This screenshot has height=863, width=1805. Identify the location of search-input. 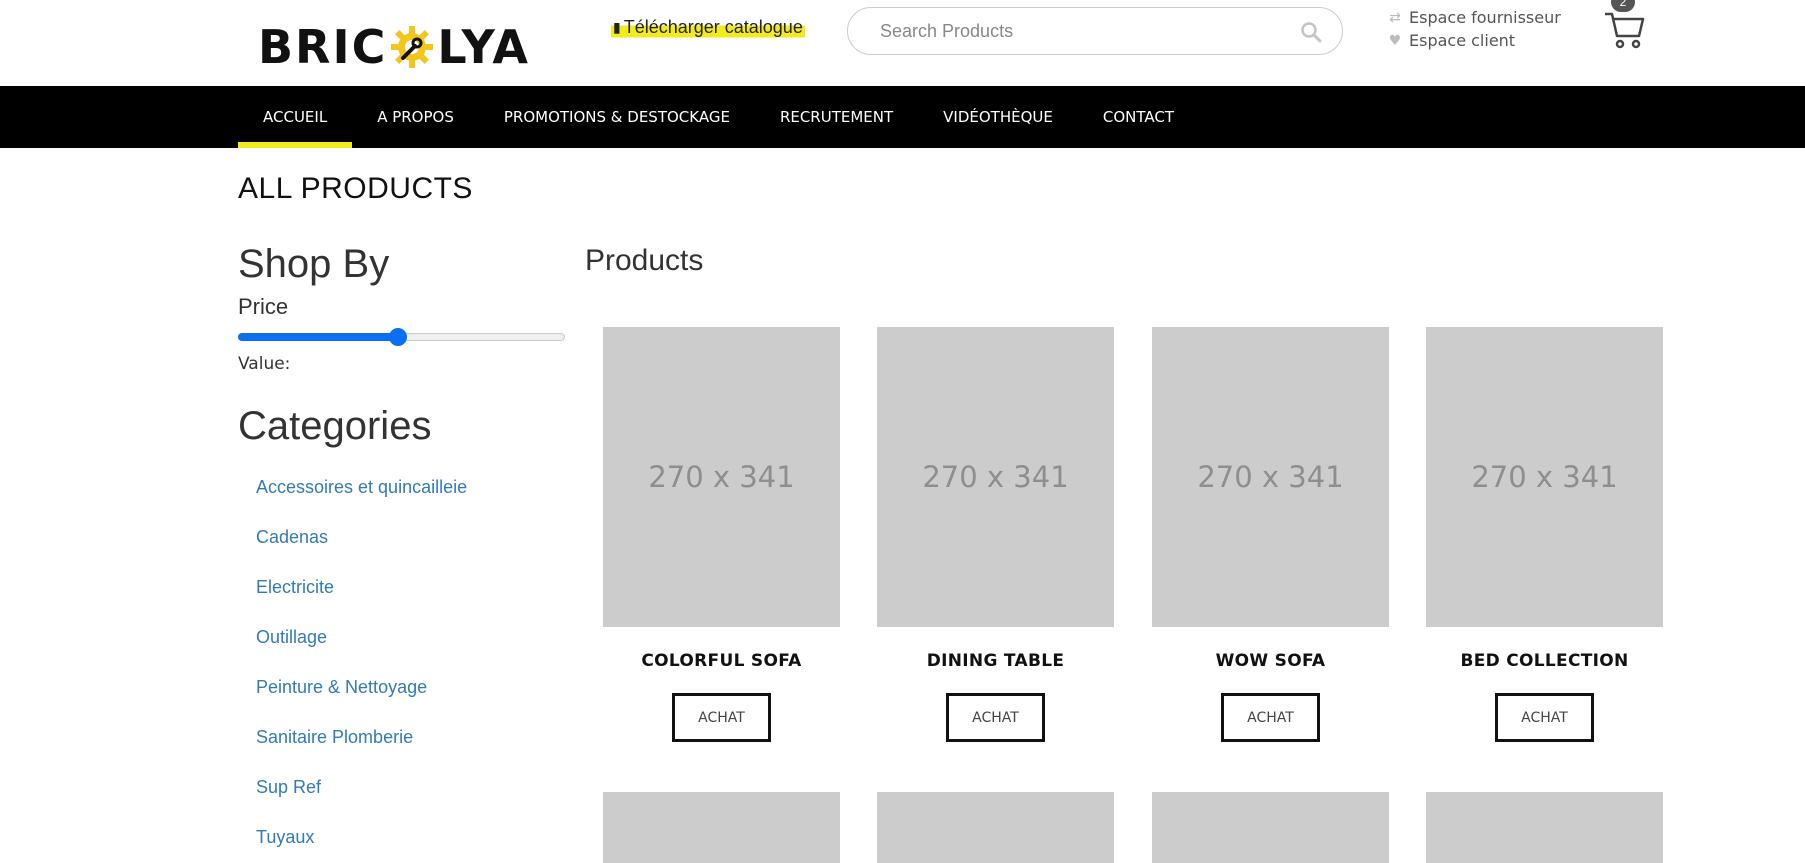
(1058, 31).